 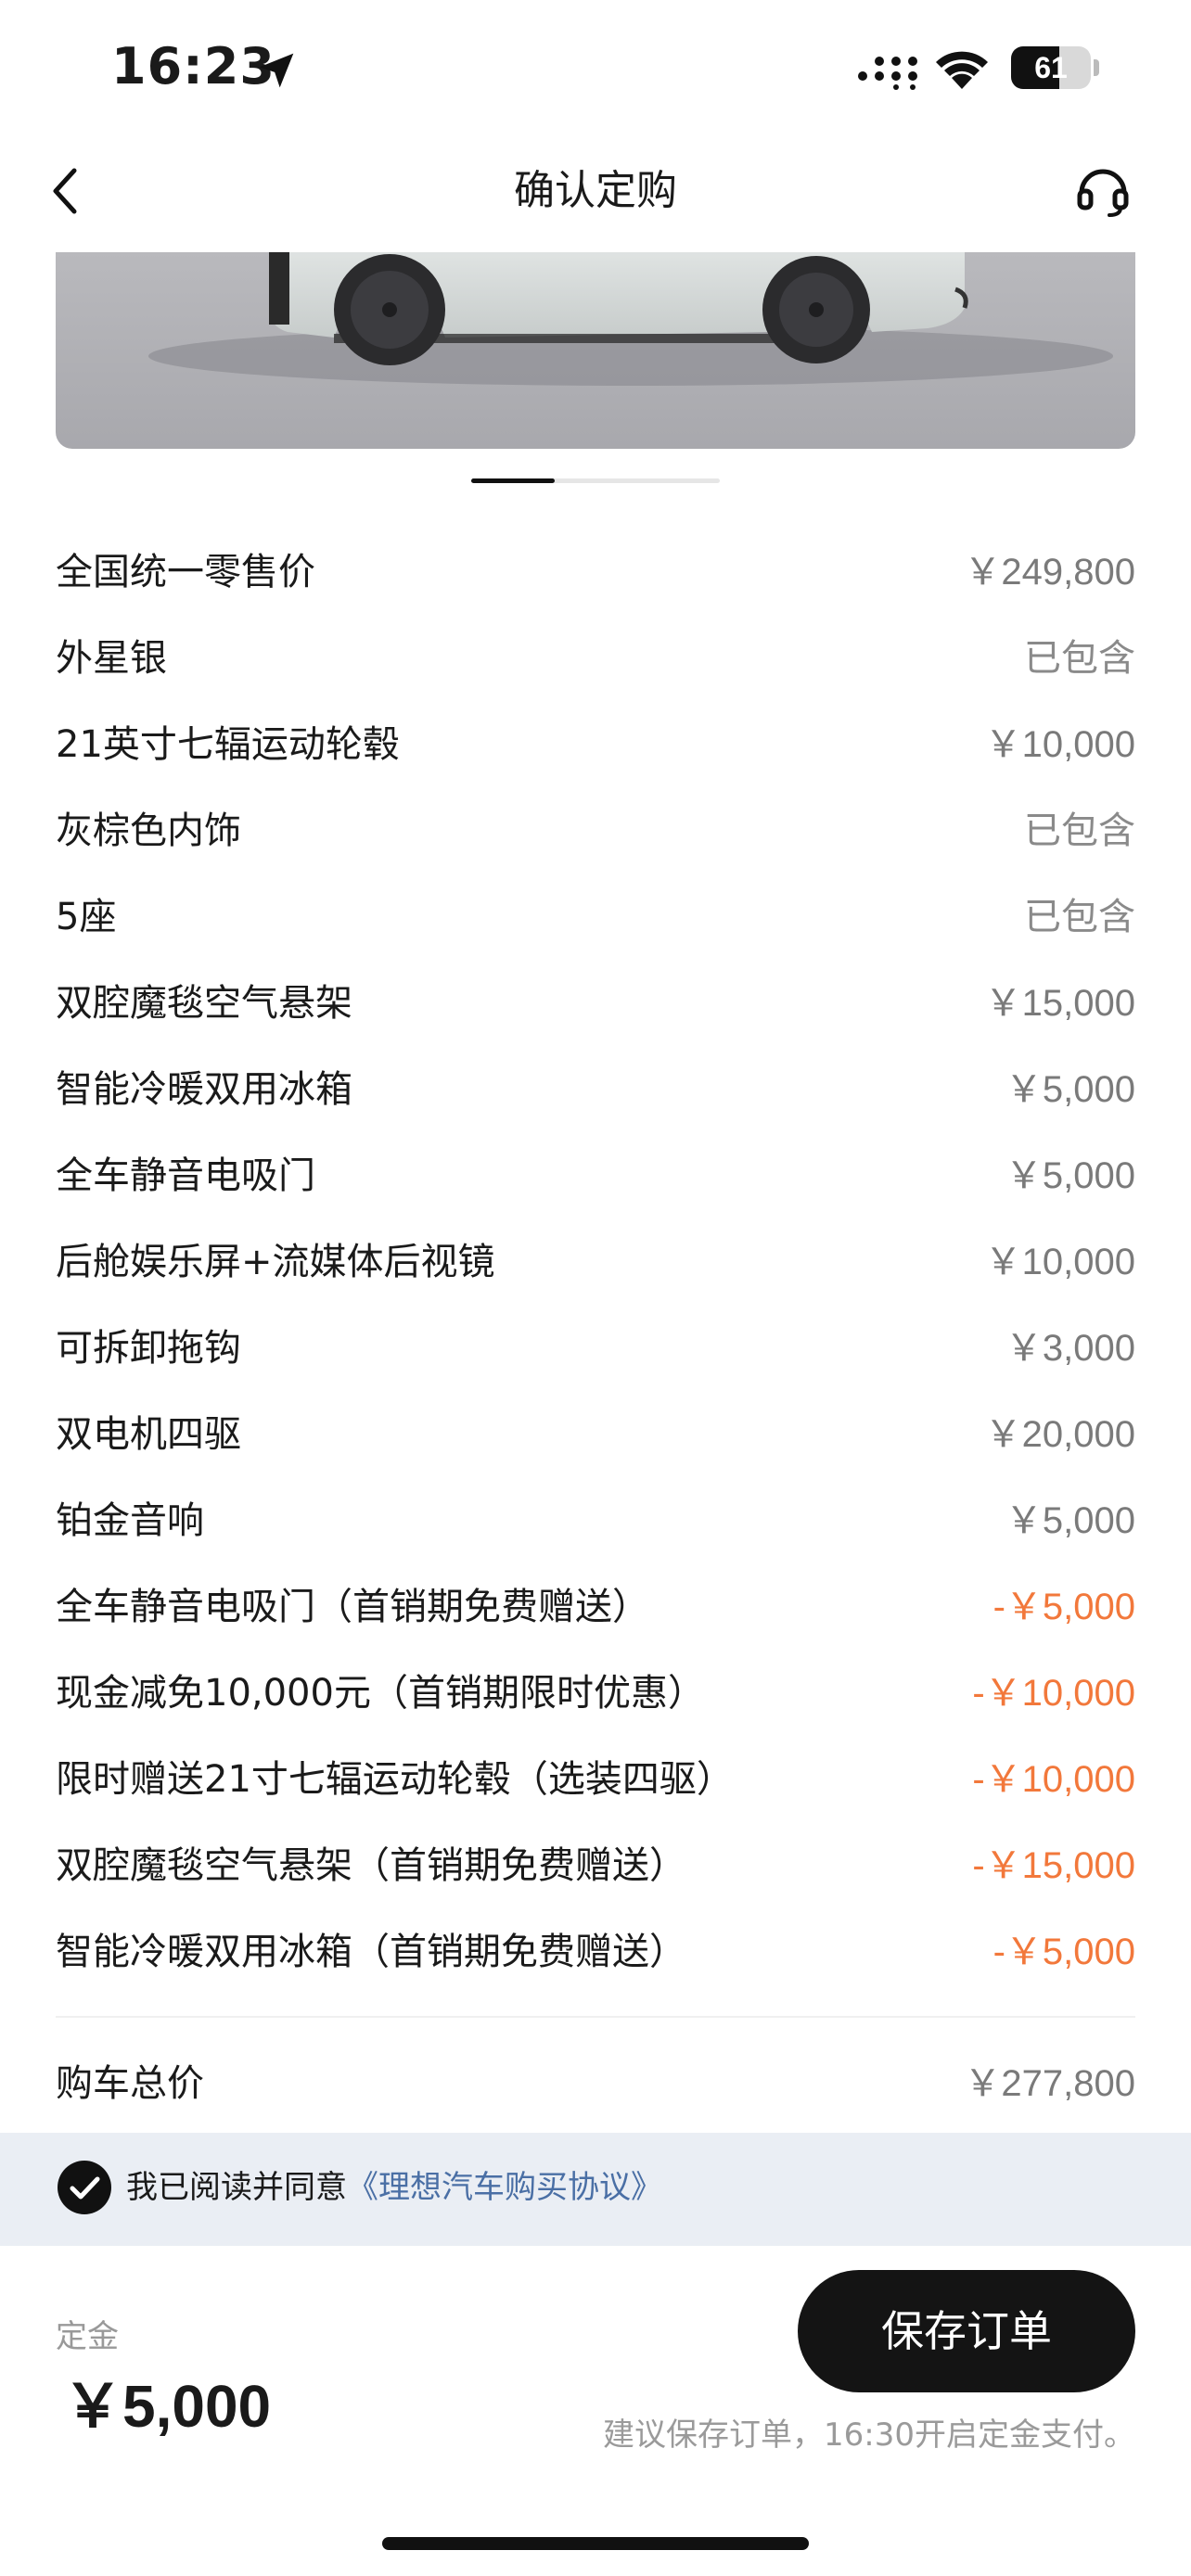 I want to click on item-label: 智能冷暖双用冰箱, so click(x=204, y=1089).